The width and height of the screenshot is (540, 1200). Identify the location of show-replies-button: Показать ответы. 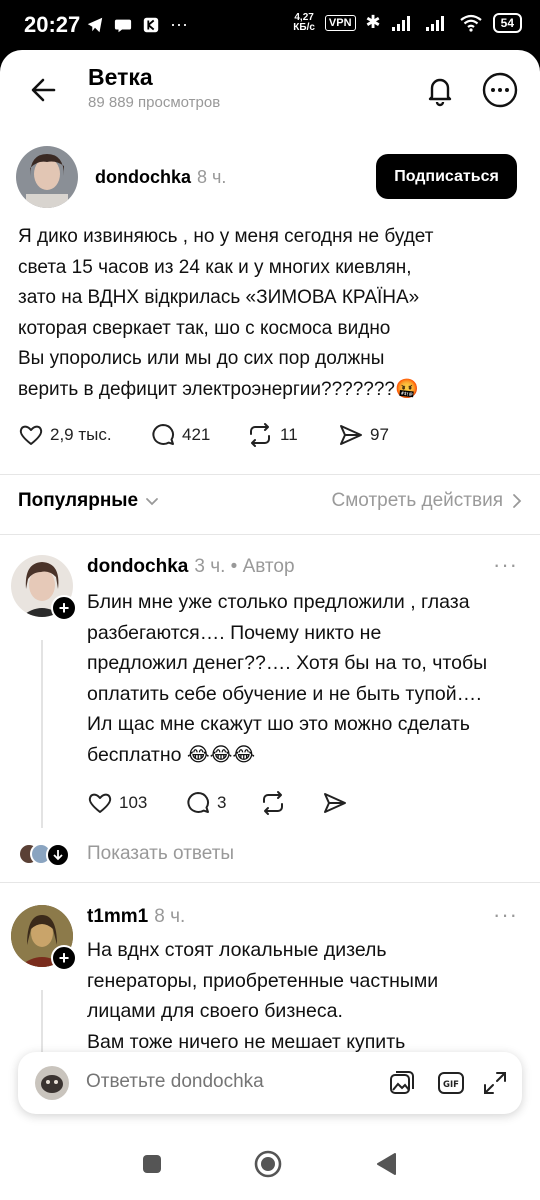
(148, 856).